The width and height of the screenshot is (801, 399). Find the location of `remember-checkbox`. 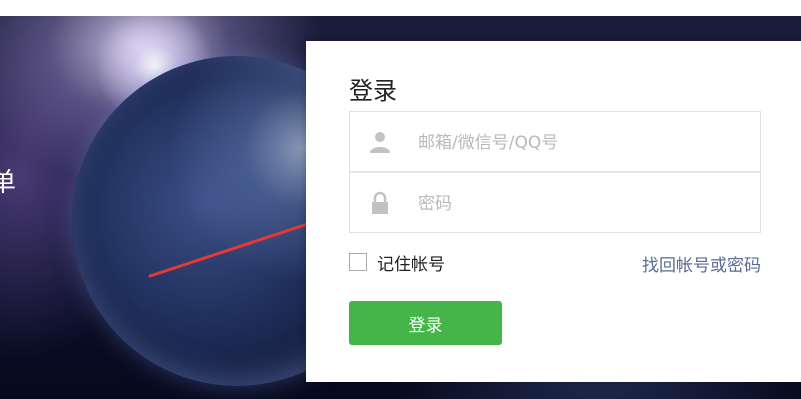

remember-checkbox is located at coordinates (358, 262).